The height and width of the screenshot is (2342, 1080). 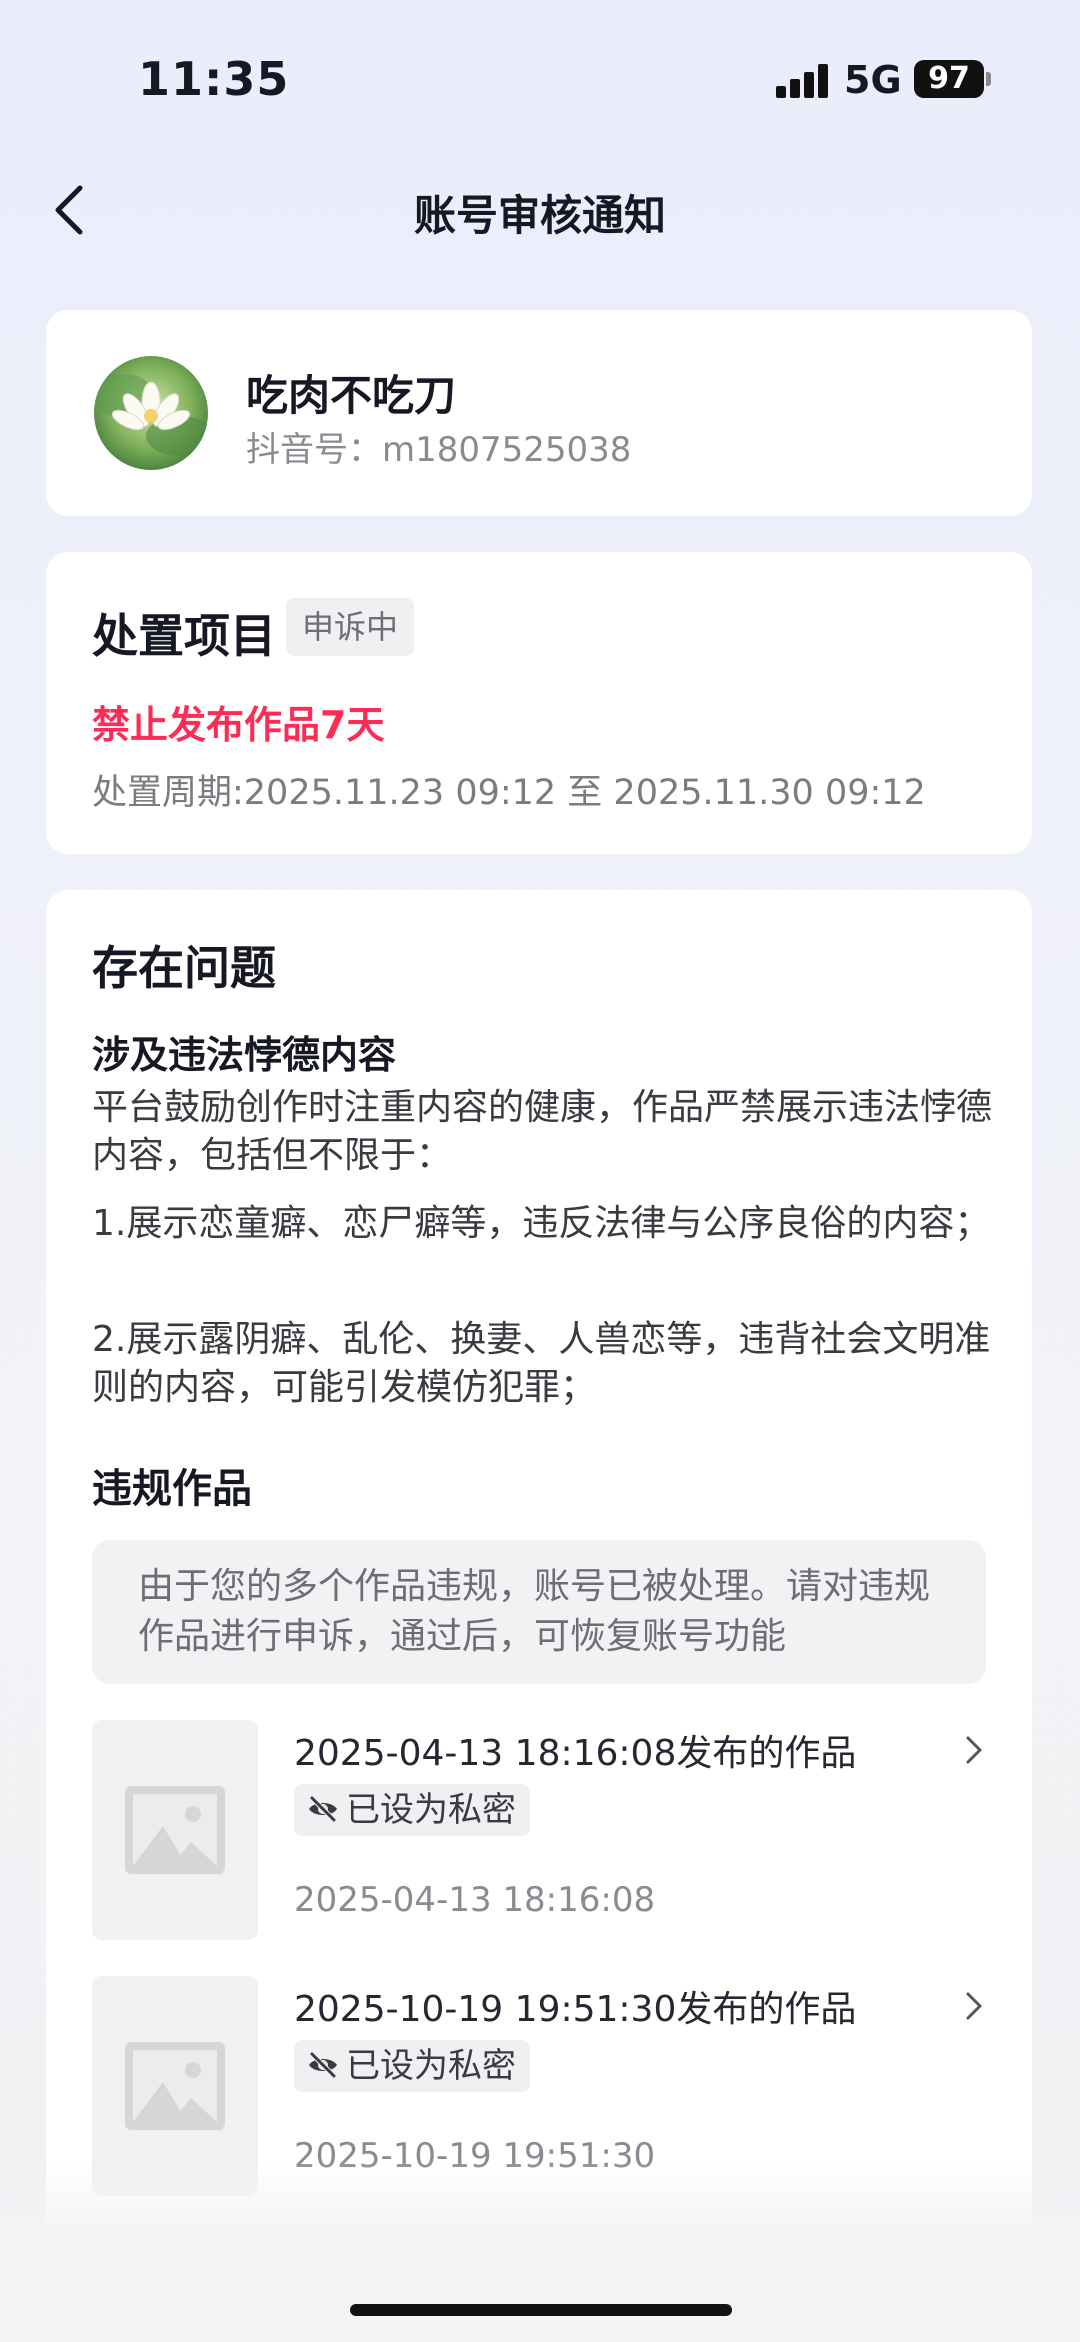 I want to click on ban-text: 禁止发布作品7天, so click(x=238, y=725).